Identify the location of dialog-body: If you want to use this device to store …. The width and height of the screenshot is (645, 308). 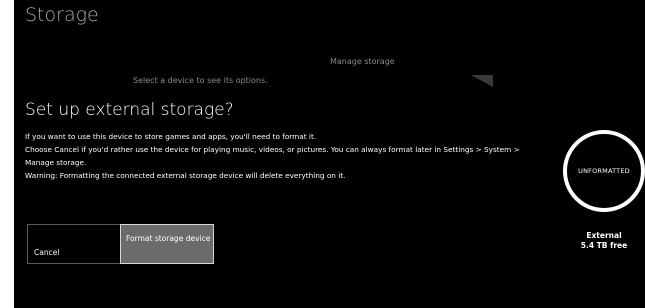
(282, 156).